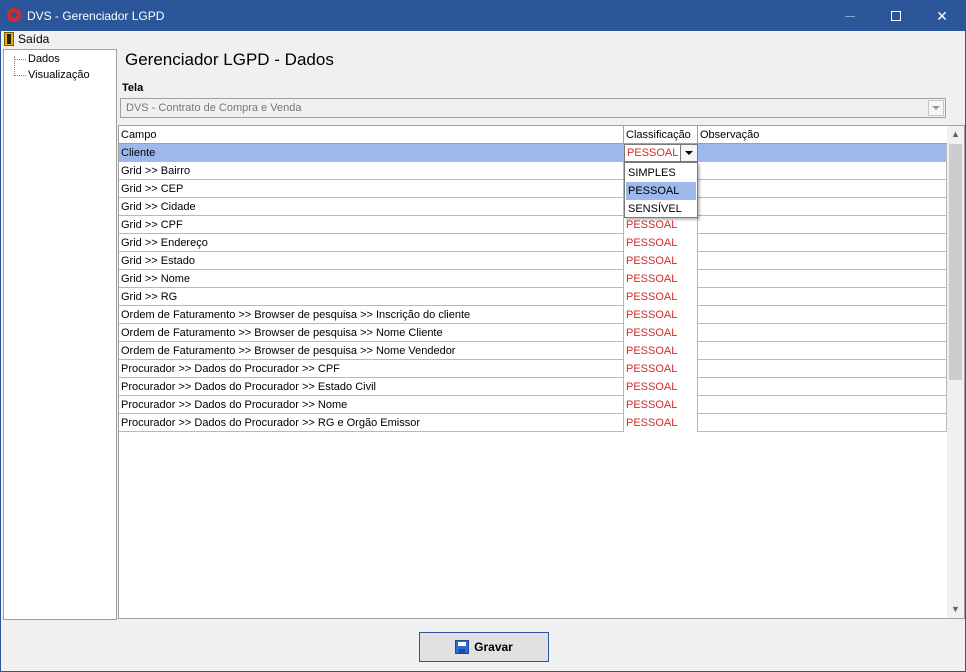  I want to click on window-title: DVS - Gerenciador LGPD, so click(96, 16).